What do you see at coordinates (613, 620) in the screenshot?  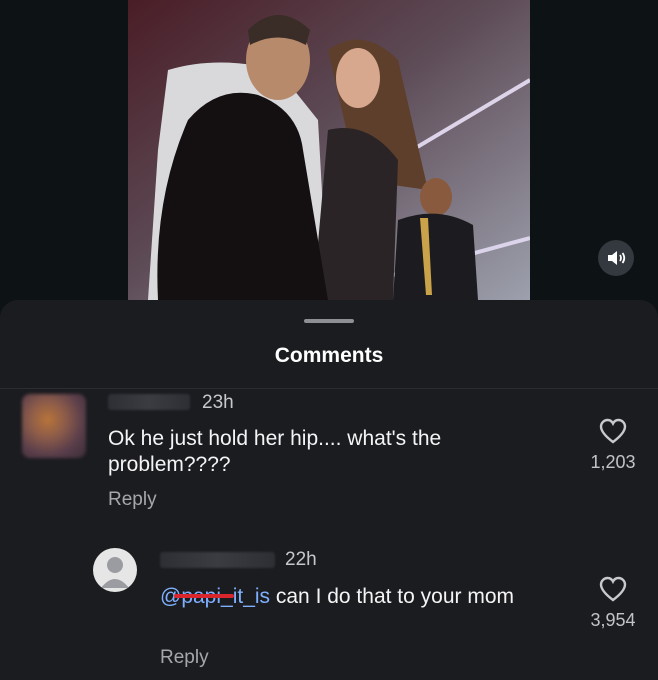 I see `like-count: 3,954` at bounding box center [613, 620].